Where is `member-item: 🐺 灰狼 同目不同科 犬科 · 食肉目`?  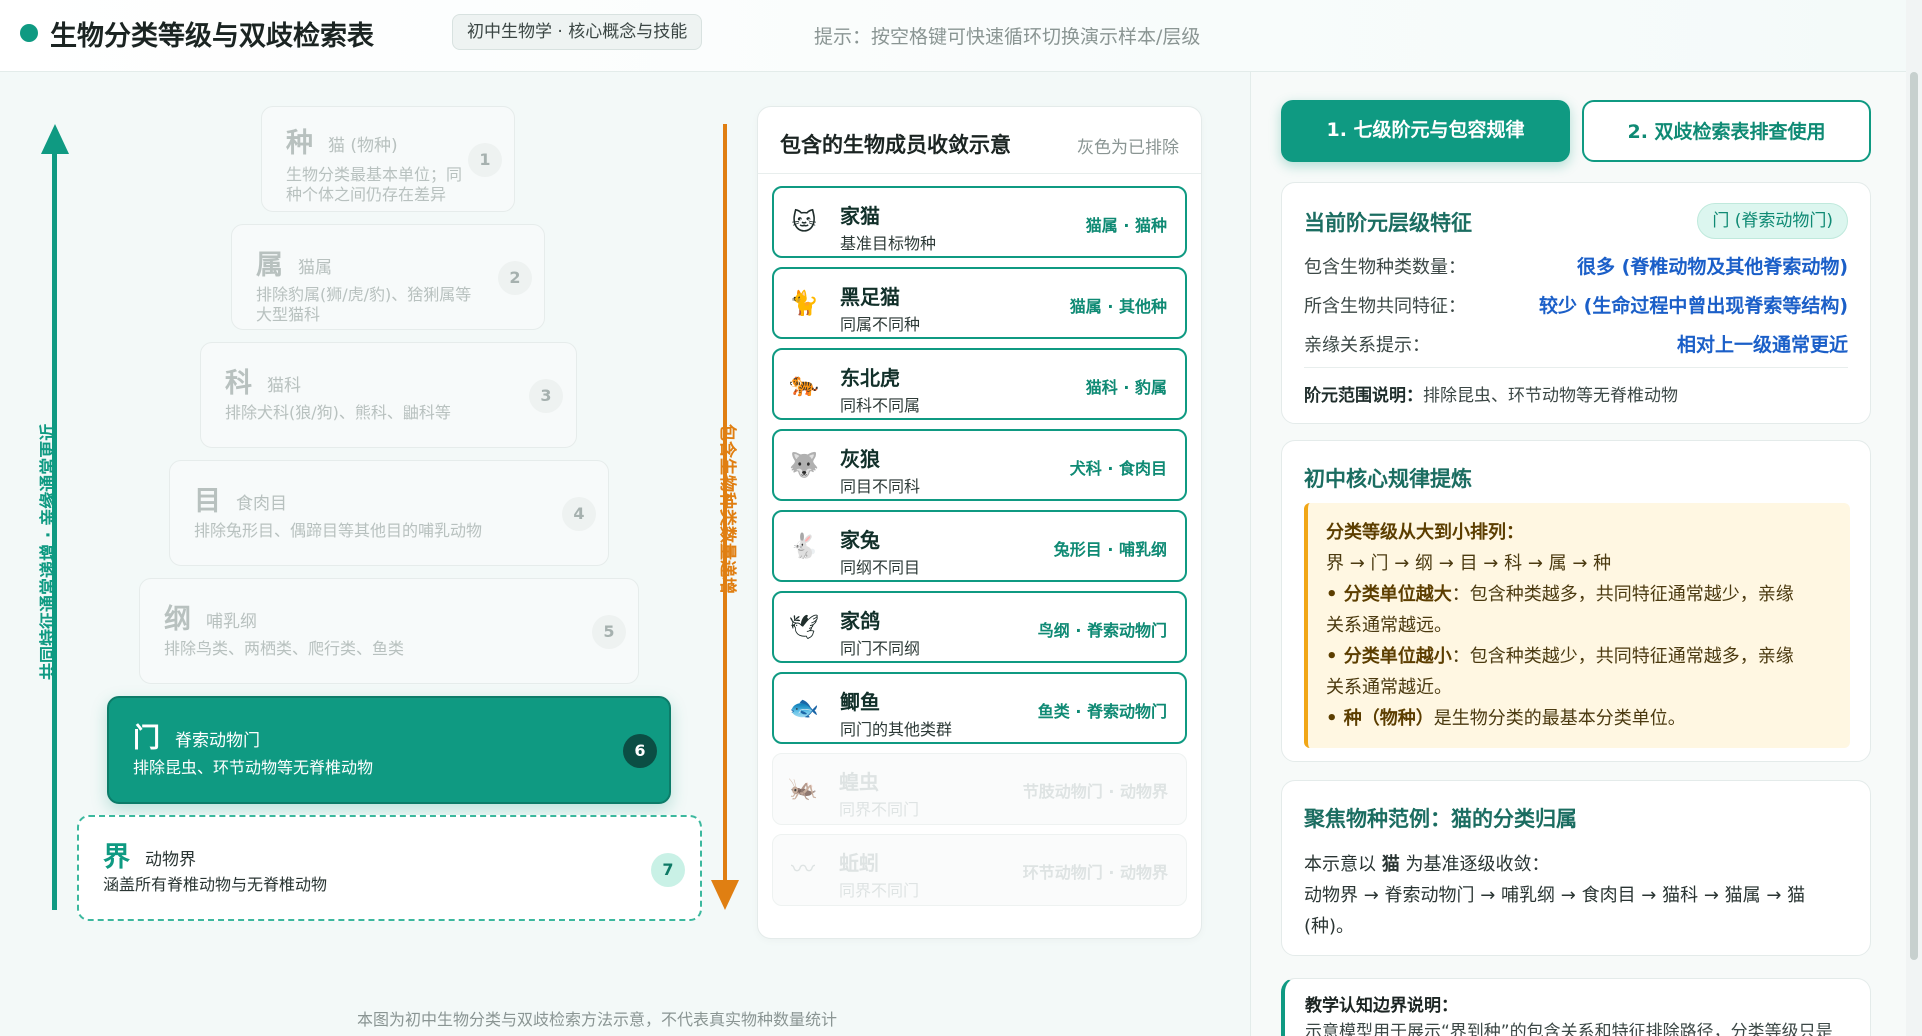 member-item: 🐺 灰狼 同目不同科 犬科 · 食肉目 is located at coordinates (979, 465).